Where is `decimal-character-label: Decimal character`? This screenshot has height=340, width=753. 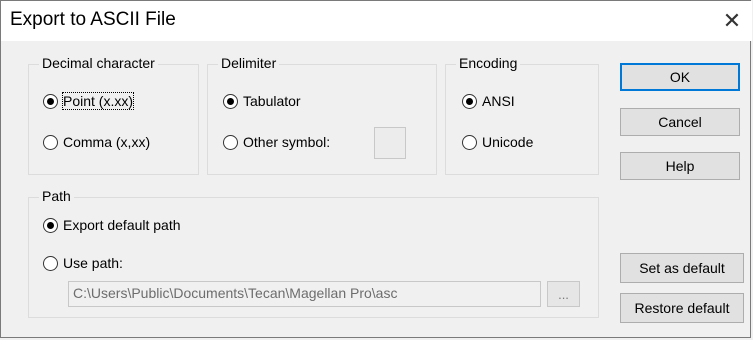 decimal-character-label: Decimal character is located at coordinates (98, 63).